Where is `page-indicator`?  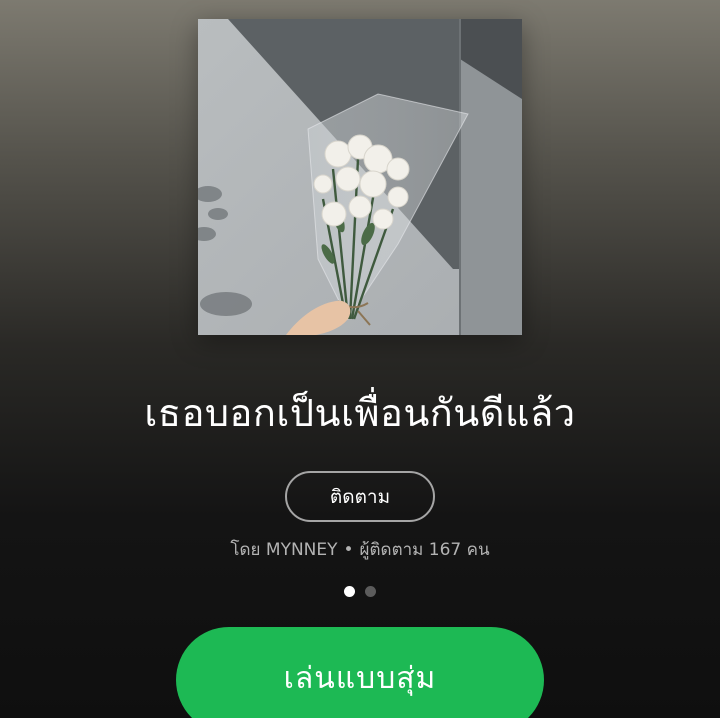
page-indicator is located at coordinates (360, 591).